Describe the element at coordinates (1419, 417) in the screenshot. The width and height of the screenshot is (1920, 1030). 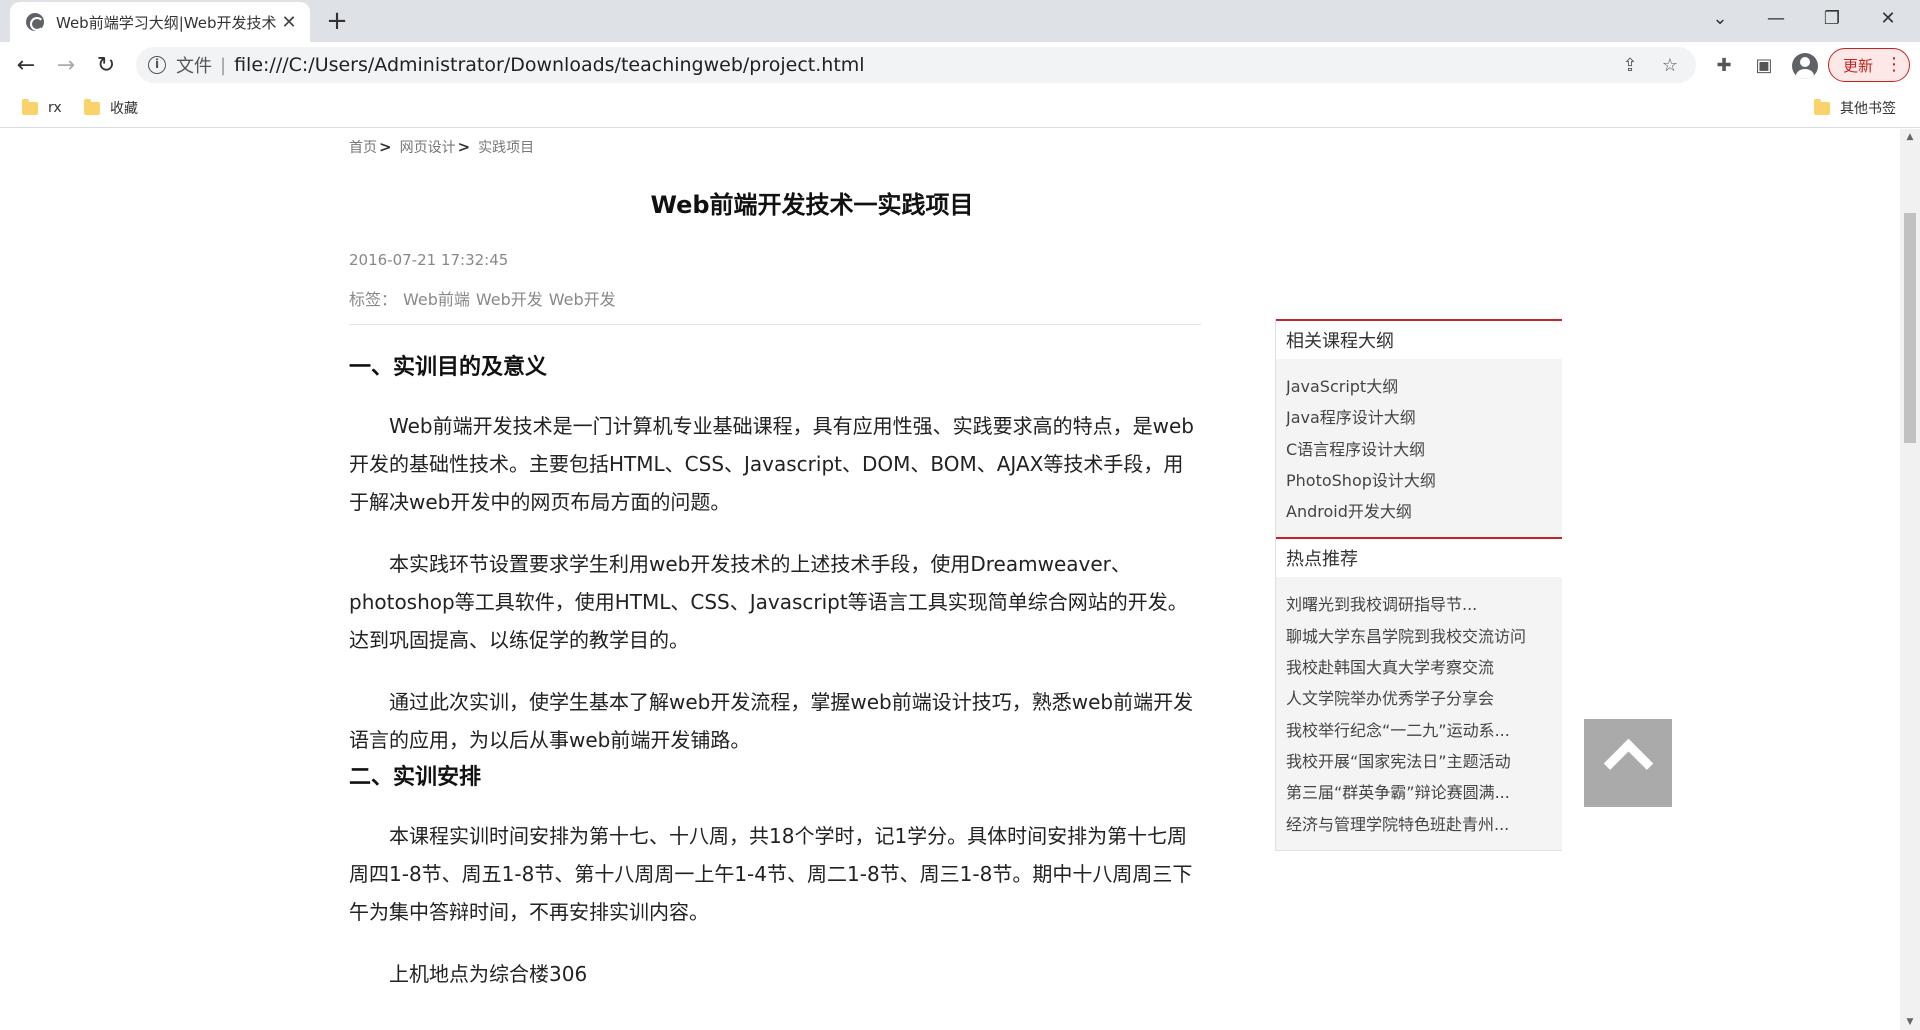
I see `list-item: Java程序设计大纲` at that location.